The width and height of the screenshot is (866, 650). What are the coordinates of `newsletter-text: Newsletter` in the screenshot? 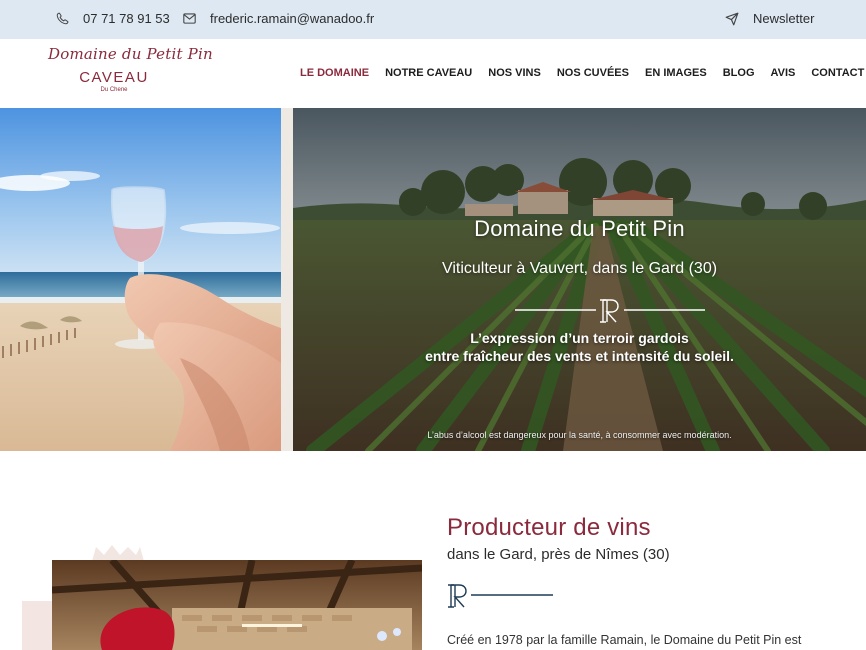 It's located at (784, 18).